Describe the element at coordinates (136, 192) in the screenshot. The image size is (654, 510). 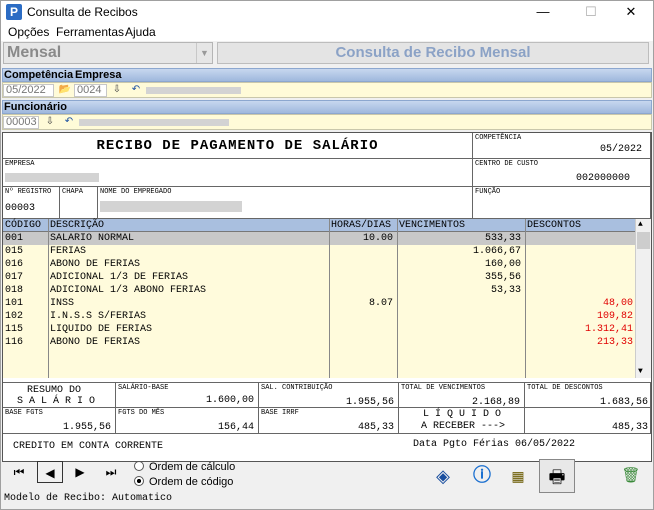
I see `nome-label: NOME DO EMPREGADO` at that location.